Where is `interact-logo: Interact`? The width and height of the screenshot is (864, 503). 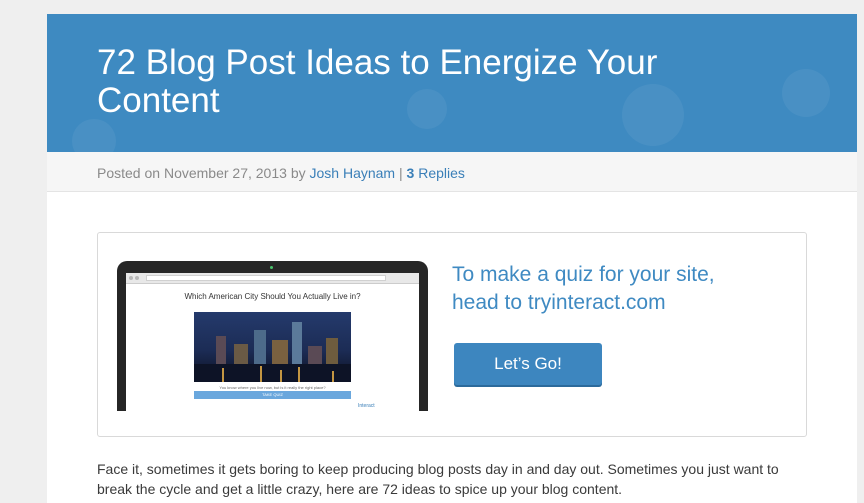 interact-logo: Interact is located at coordinates (366, 406).